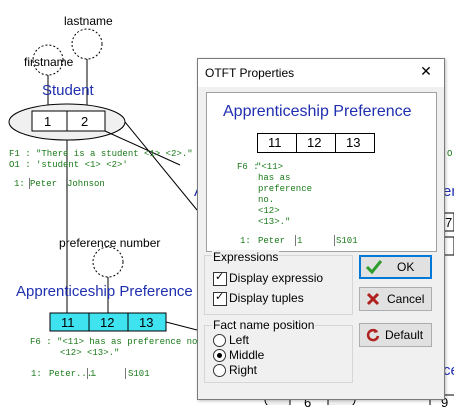 The height and width of the screenshot is (410, 454). Describe the element at coordinates (245, 241) in the screenshot. I see `preview-row-num: 1:` at that location.